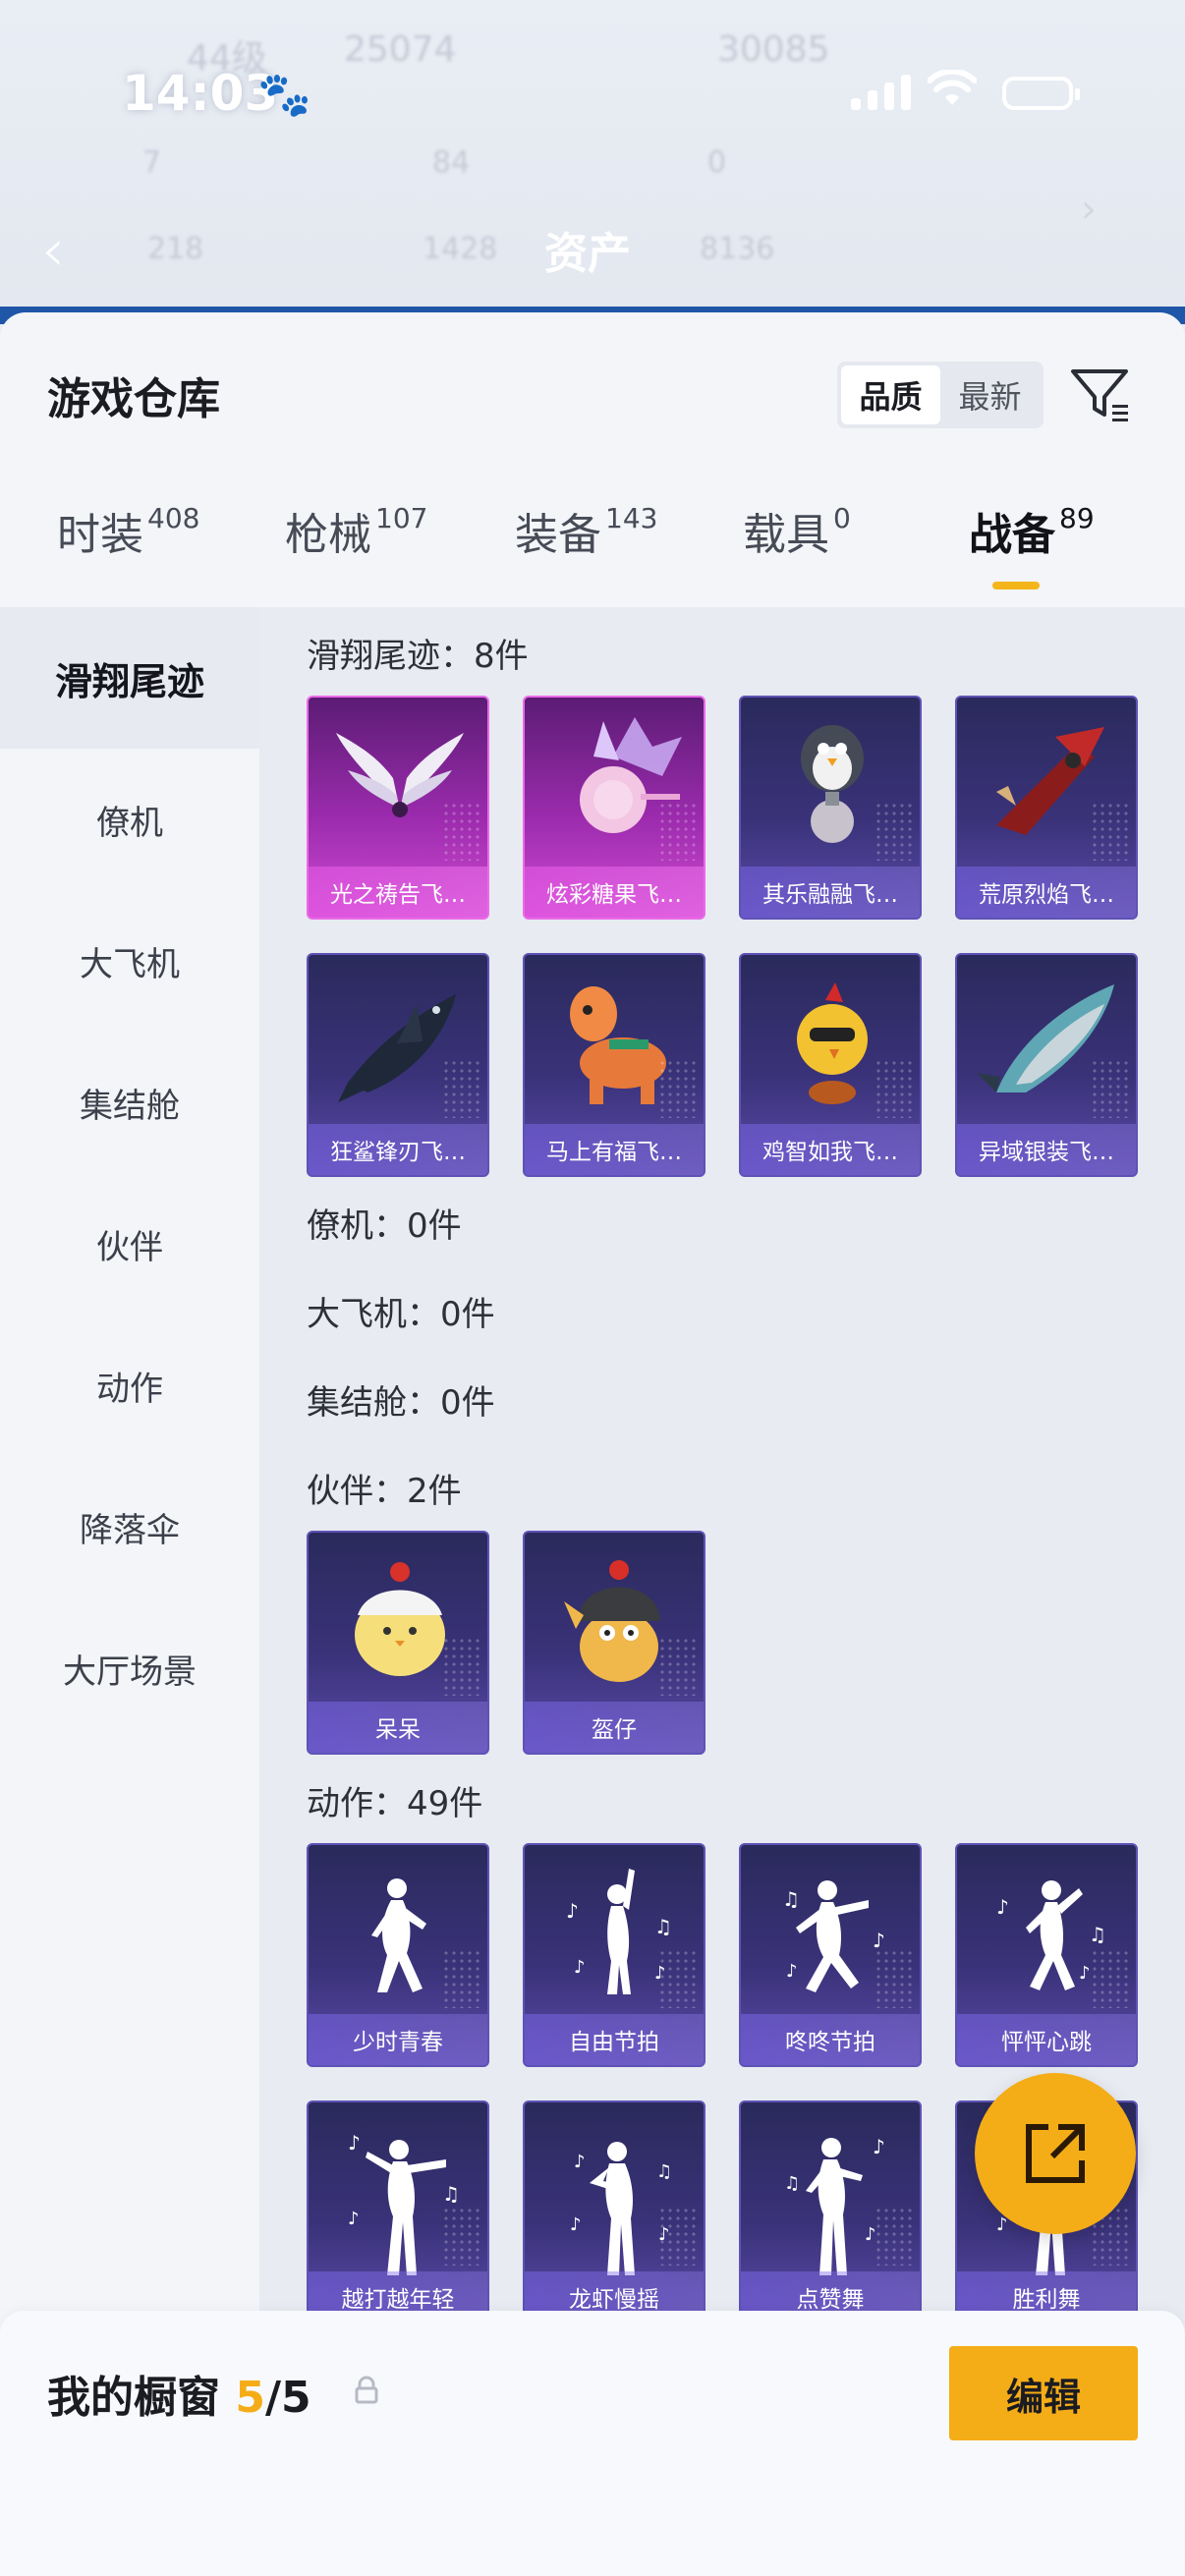 The height and width of the screenshot is (2576, 1185). Describe the element at coordinates (614, 1955) in the screenshot. I see `item-card: ♪ ♫ ♪ ♪ 自由节拍` at that location.